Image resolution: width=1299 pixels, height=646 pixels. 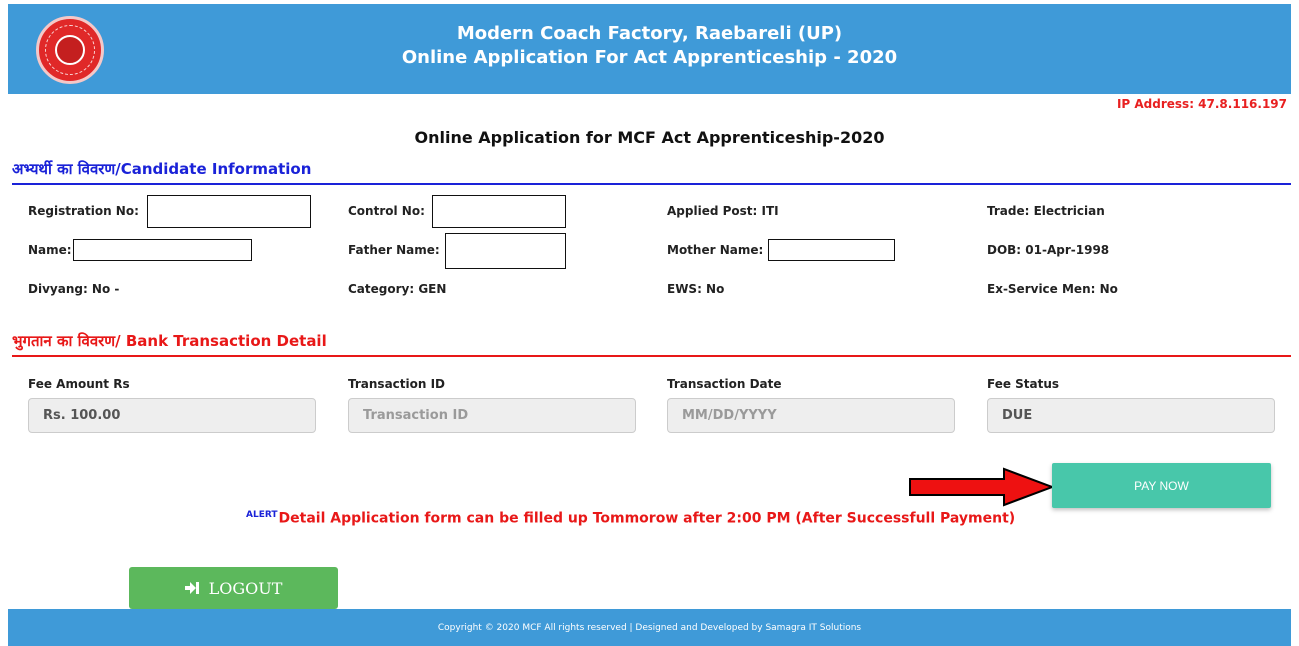 I want to click on transaction-date-input: MM/DD/YYYY, so click(x=811, y=415).